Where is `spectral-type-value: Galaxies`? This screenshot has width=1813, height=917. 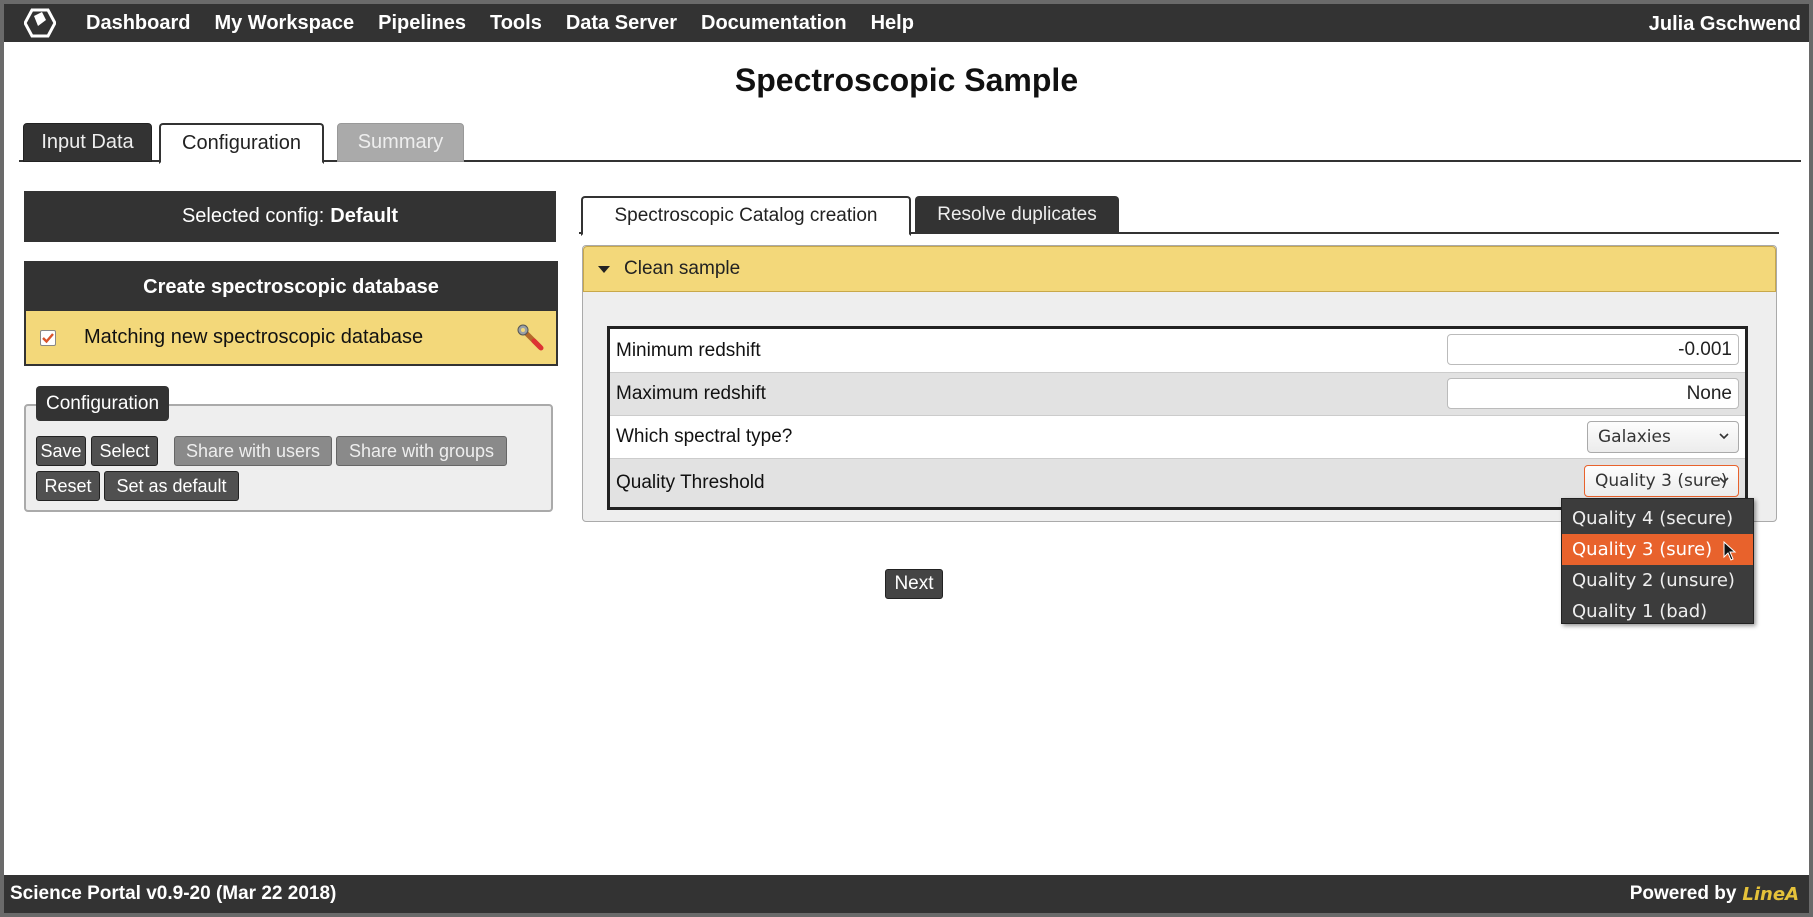
spectral-type-value: Galaxies is located at coordinates (1634, 437).